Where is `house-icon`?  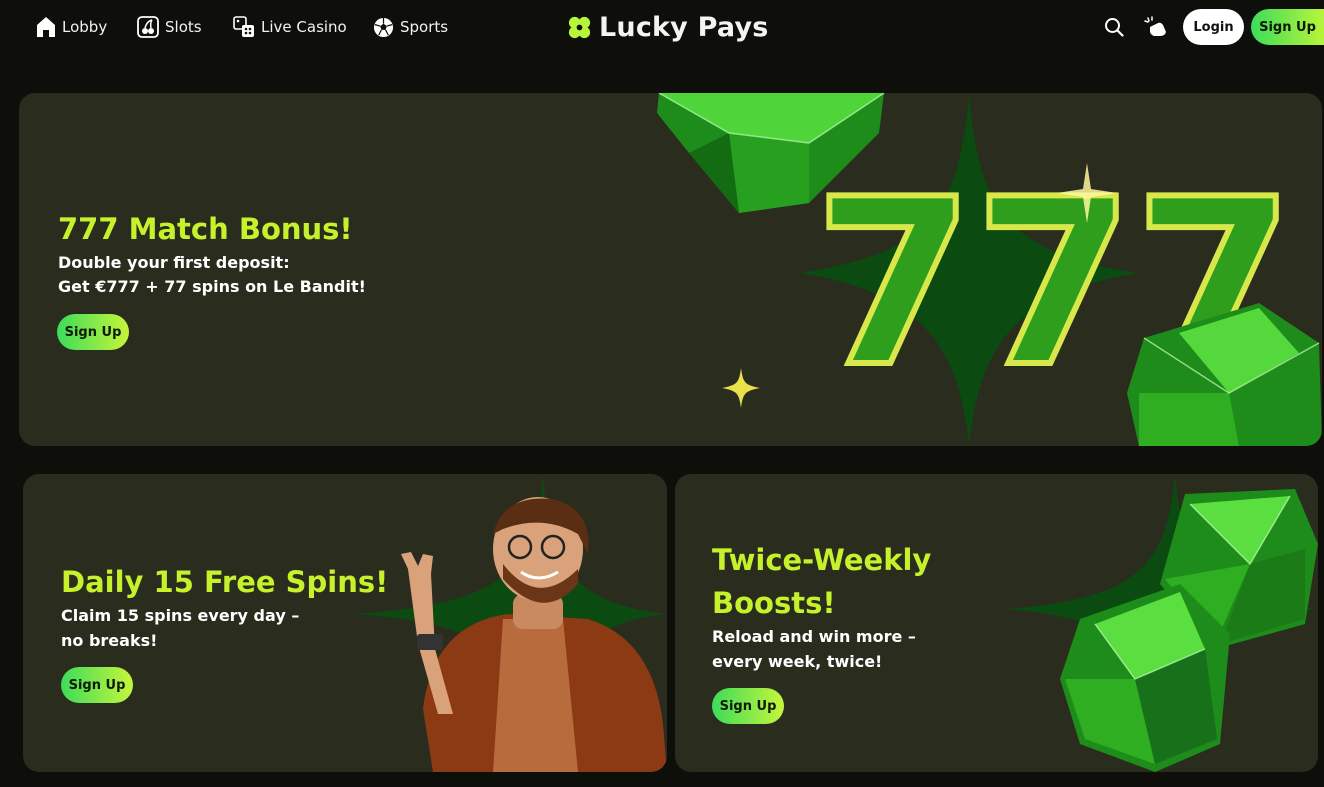
house-icon is located at coordinates (46, 27).